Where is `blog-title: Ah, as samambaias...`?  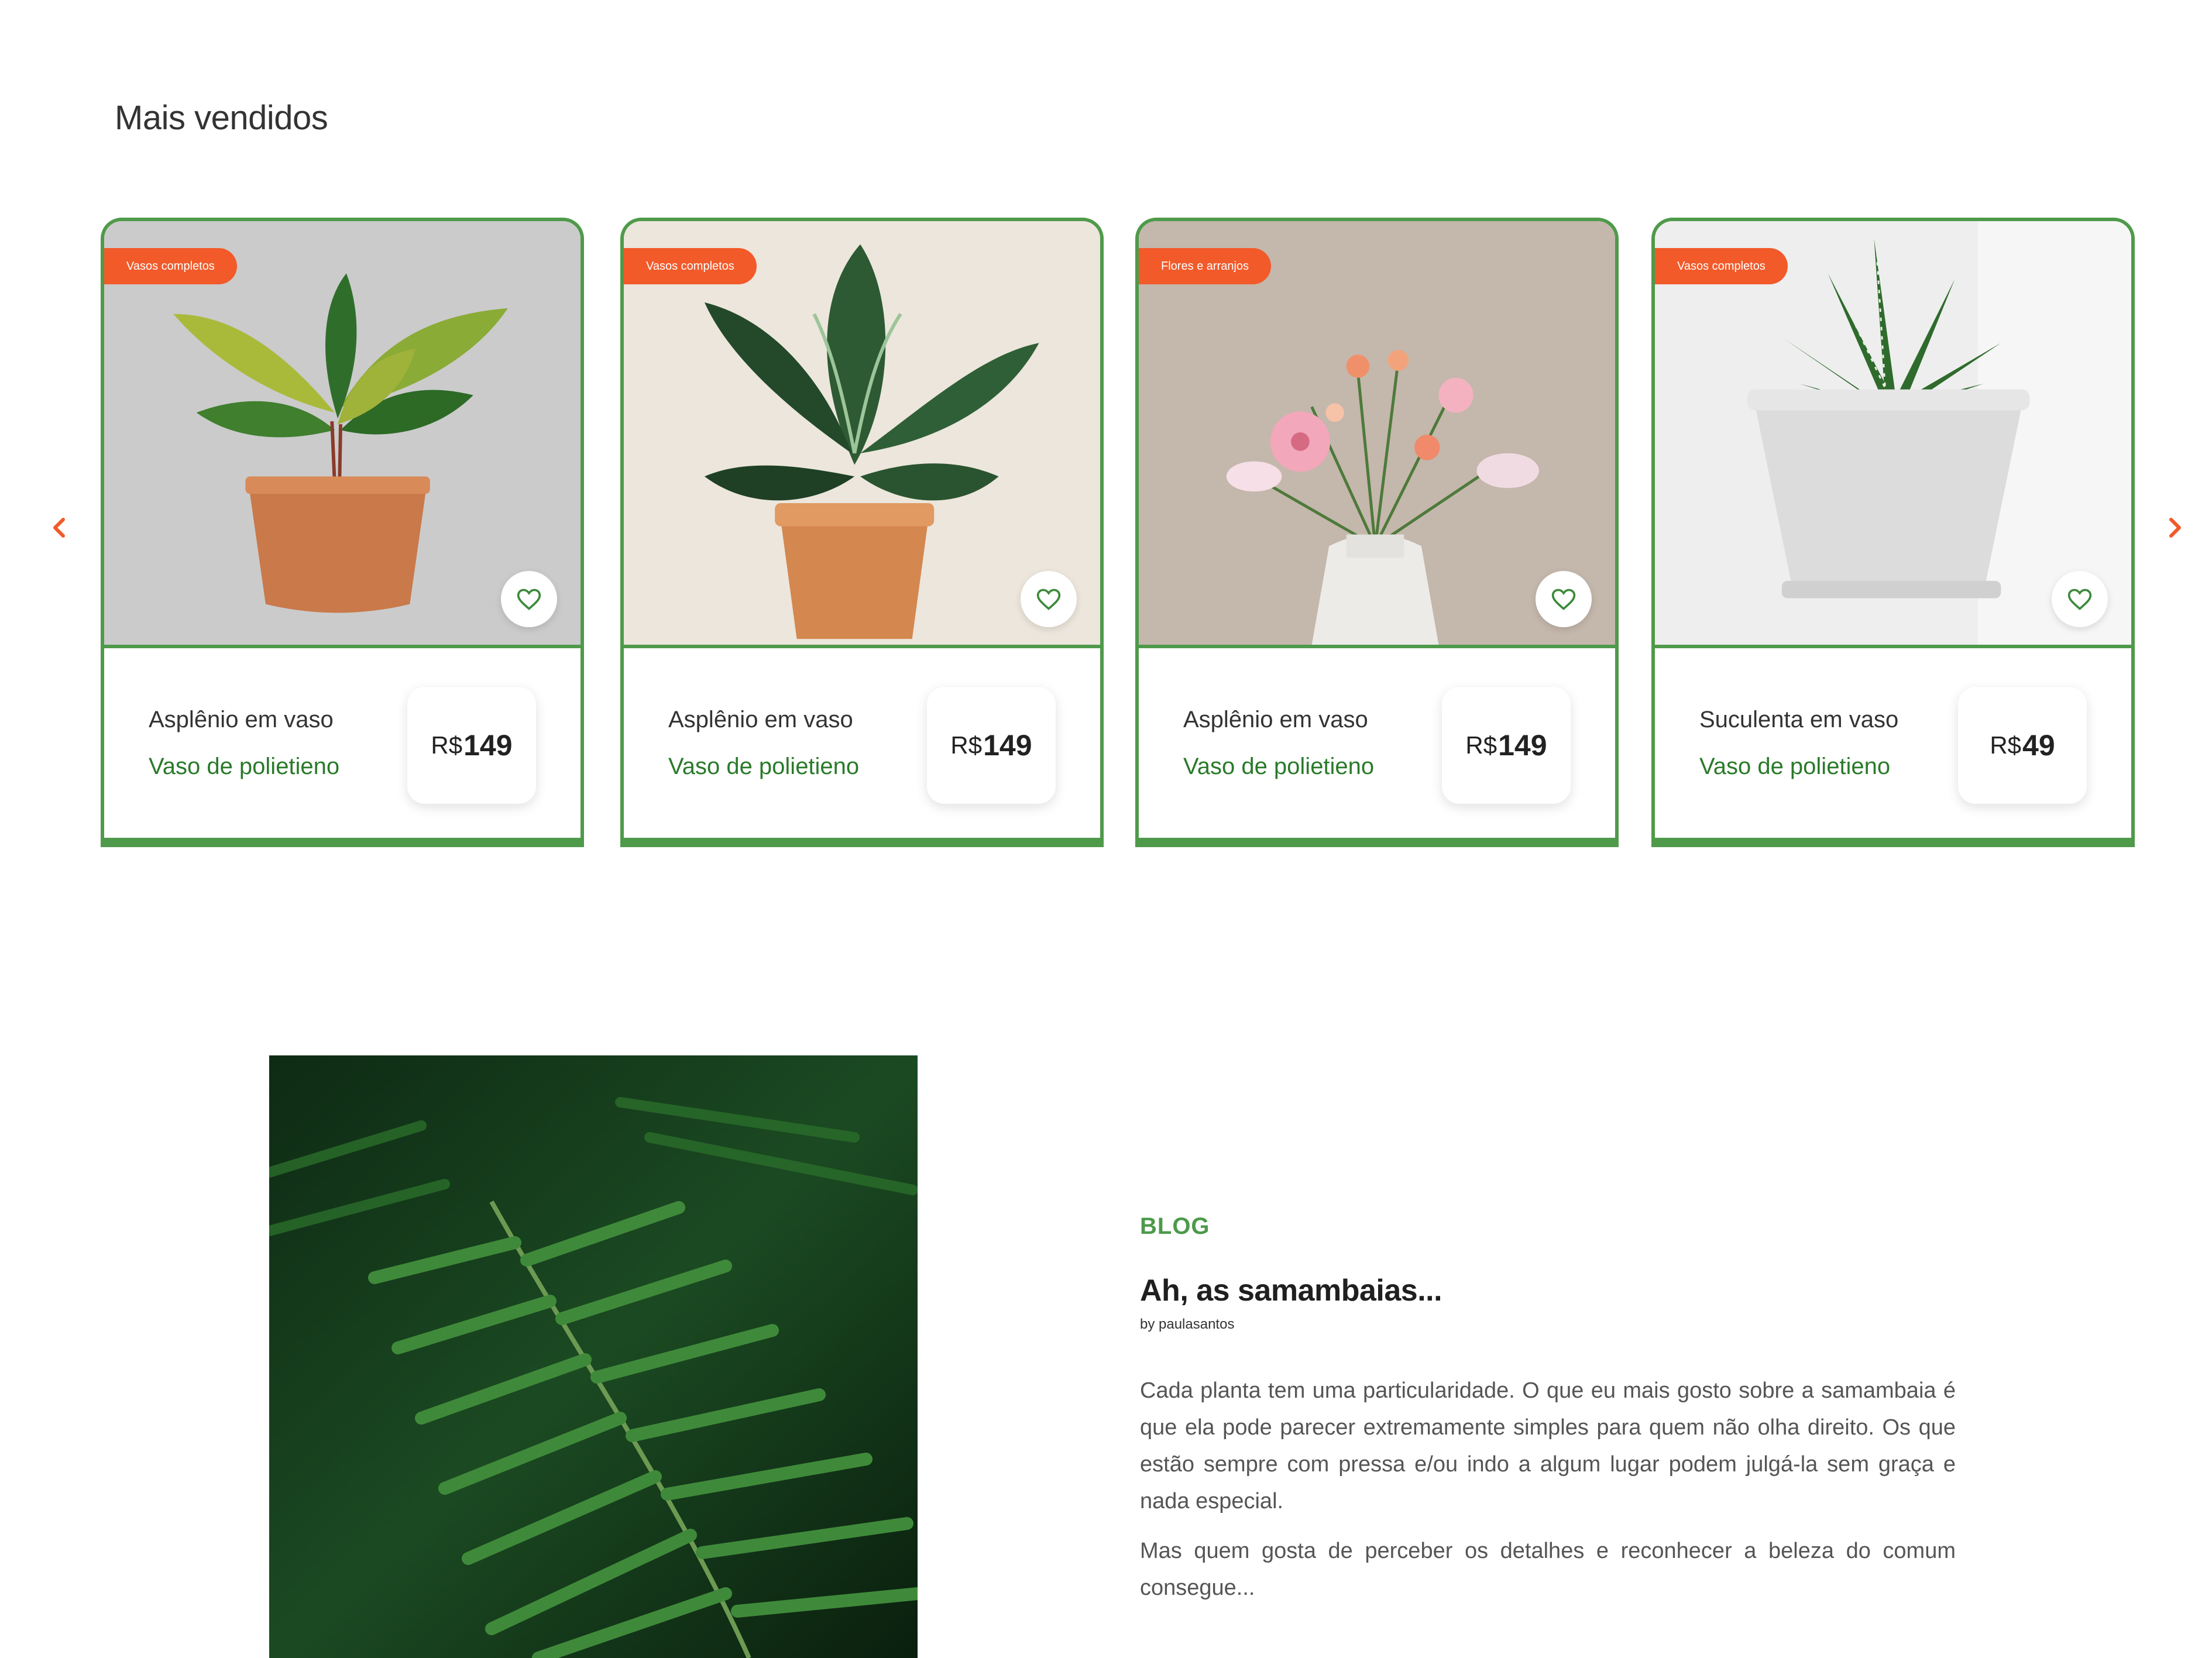 blog-title: Ah, as samambaias... is located at coordinates (1291, 1290).